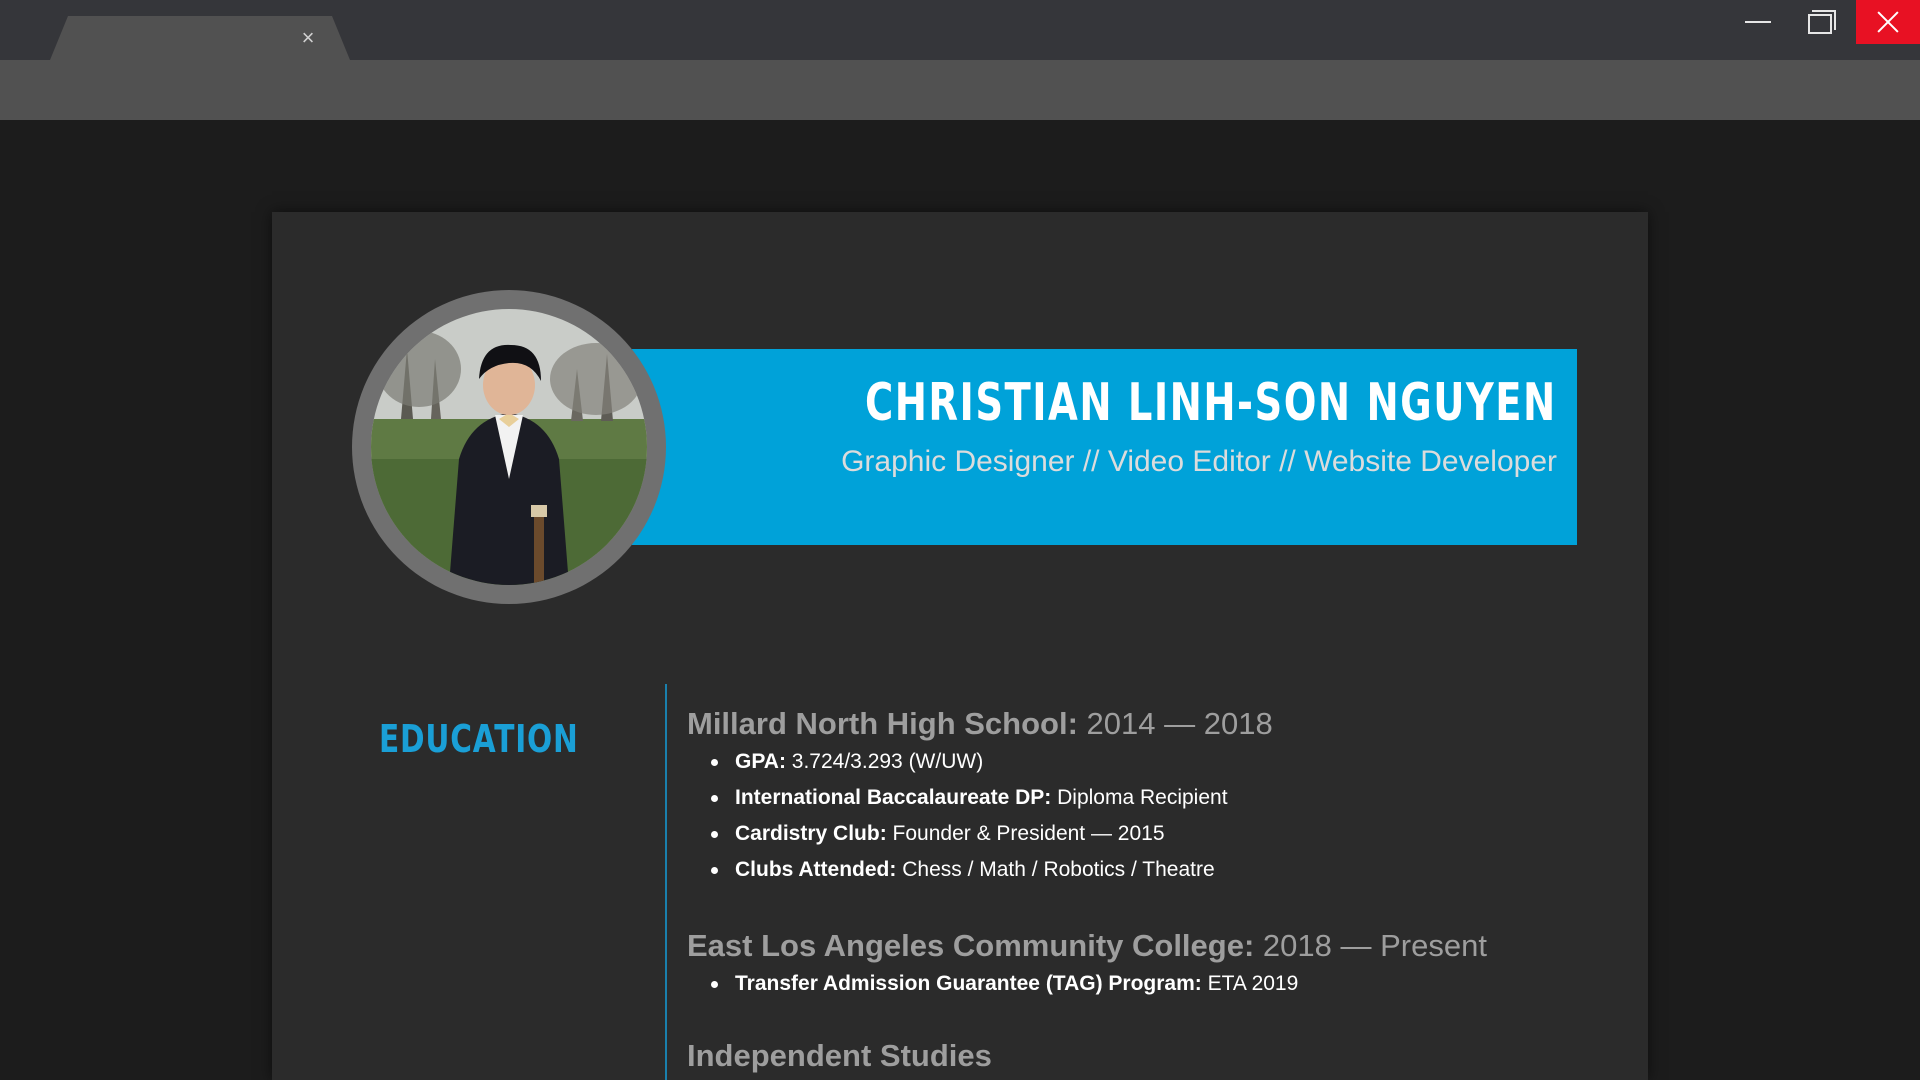 Image resolution: width=1920 pixels, height=1080 pixels. What do you see at coordinates (479, 739) in the screenshot?
I see `section-title-education: EDUCATION` at bounding box center [479, 739].